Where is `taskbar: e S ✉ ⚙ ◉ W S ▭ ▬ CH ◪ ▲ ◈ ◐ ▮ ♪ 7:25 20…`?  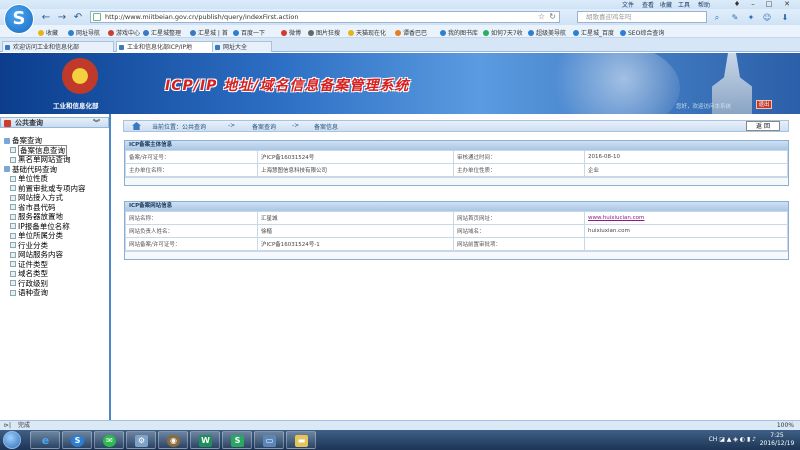
taskbar: e S ✉ ⚙ ◉ W S ▭ ▬ CH ◪ ▲ ◈ ◐ ▮ ♪ 7:25 20… is located at coordinates (400, 440).